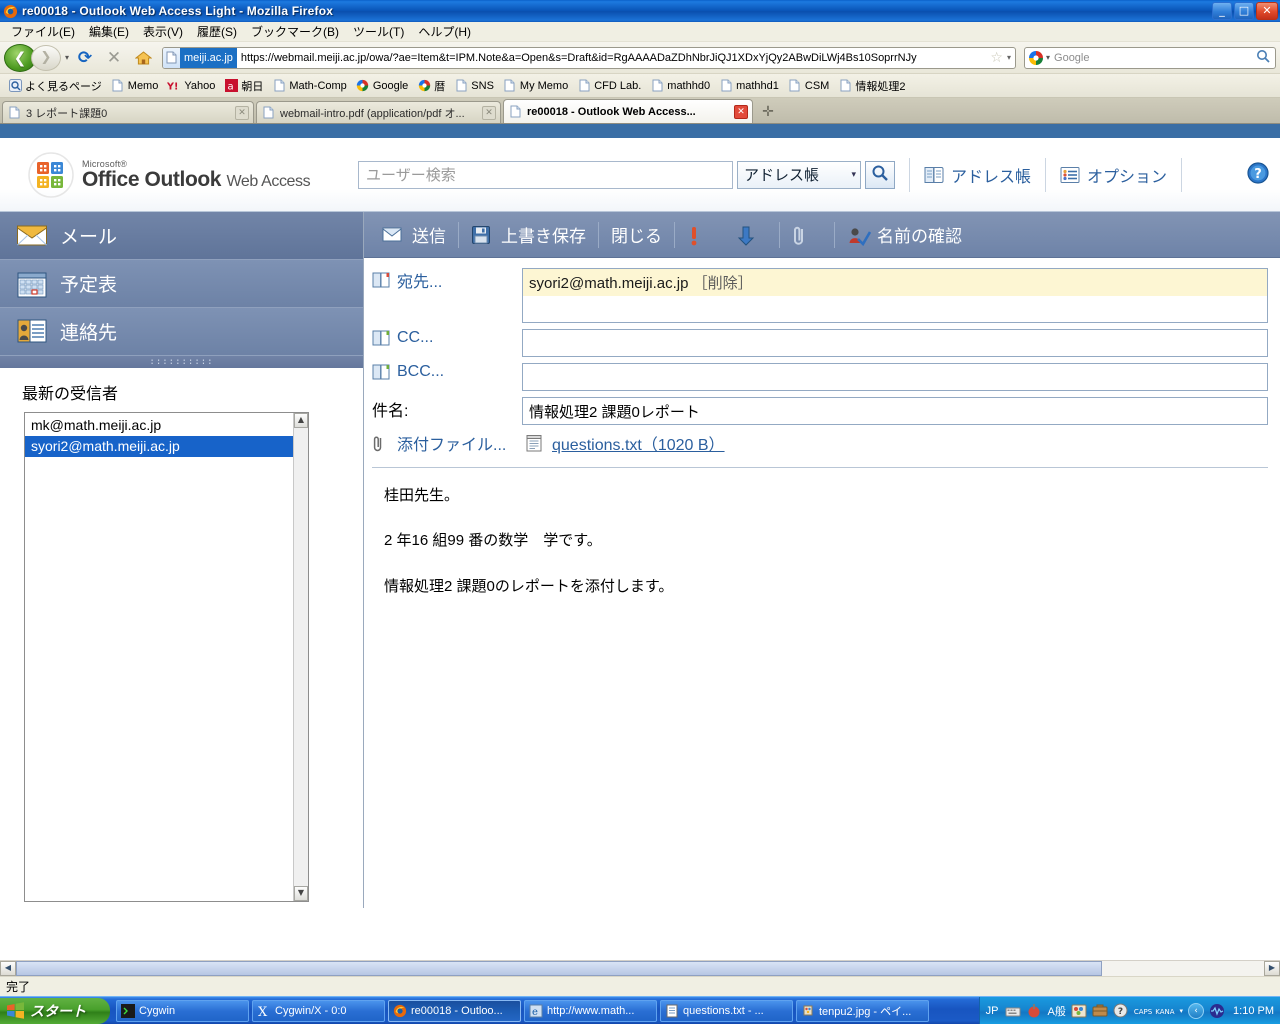  I want to click on search-magnifier-icon, so click(1265, 57).